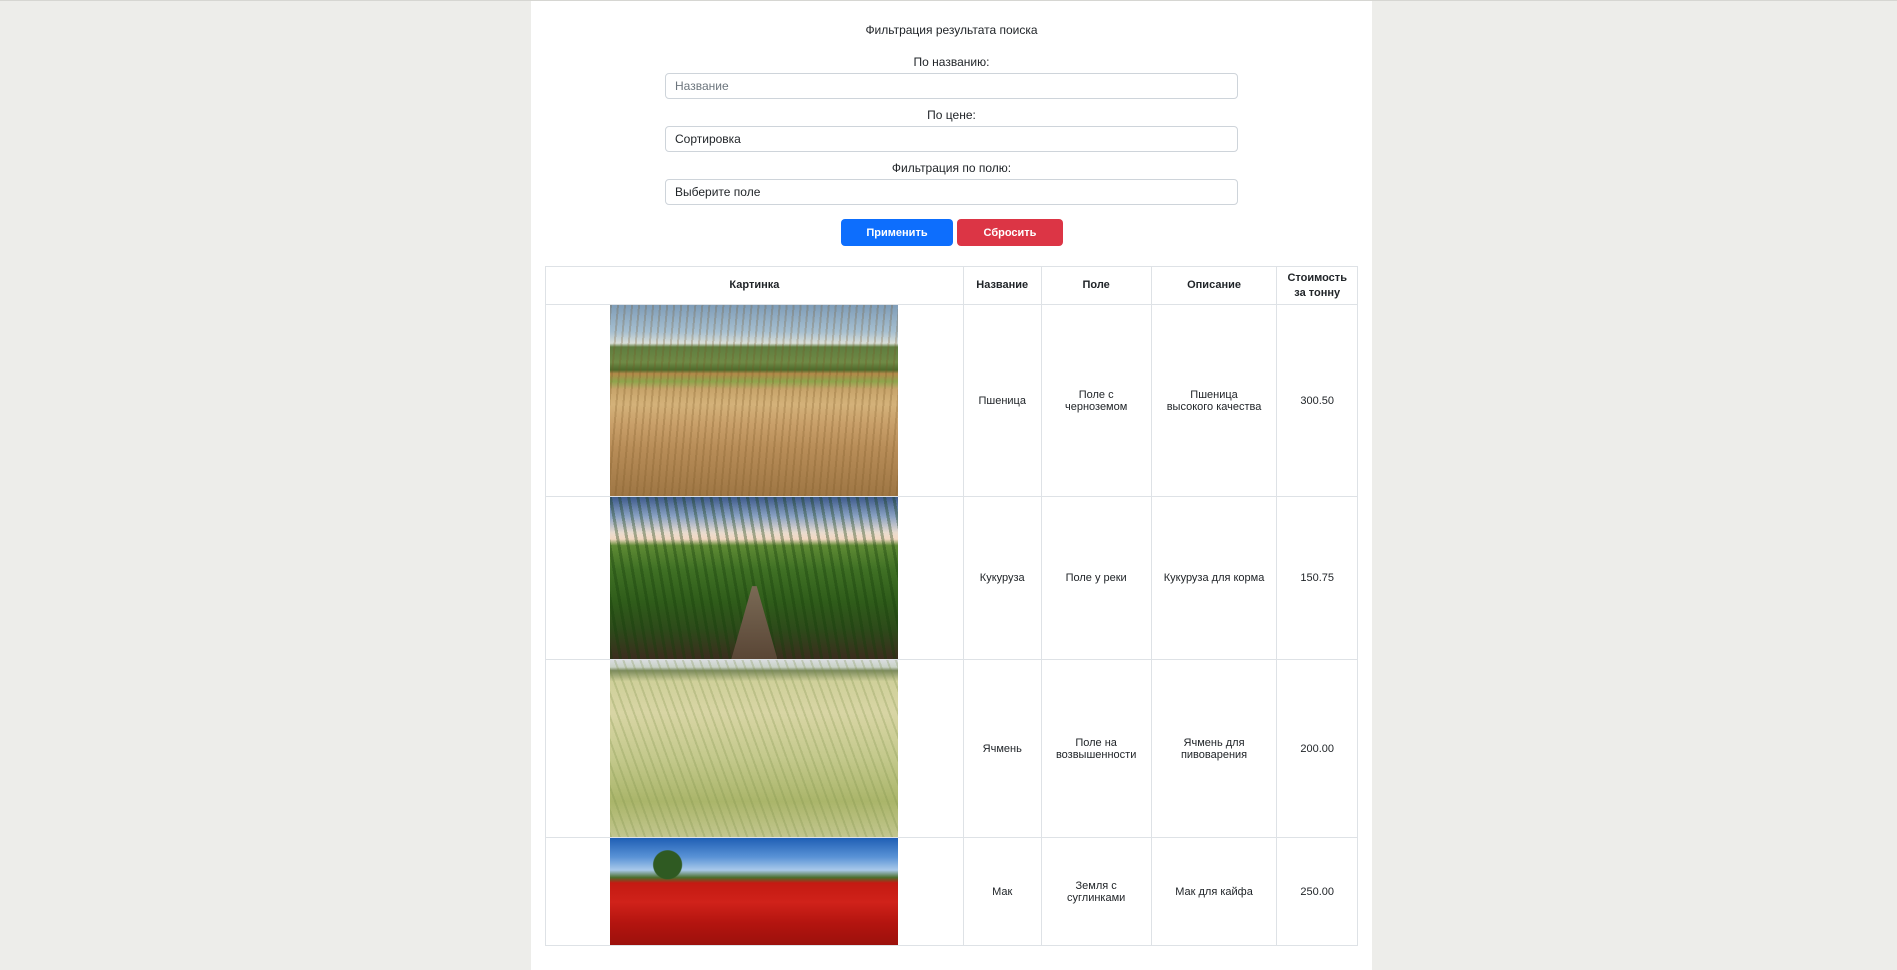 This screenshot has width=1897, height=970. Describe the element at coordinates (1317, 891) in the screenshot. I see `price-cell: 250.00` at that location.